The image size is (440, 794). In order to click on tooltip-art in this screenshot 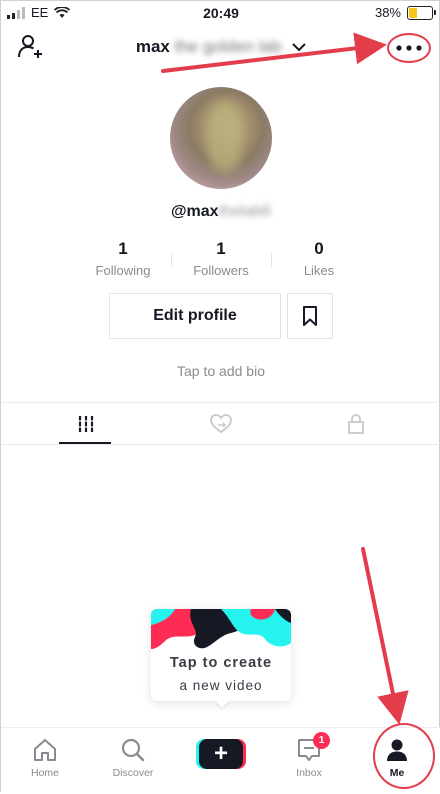, I will do `click(221, 632)`.